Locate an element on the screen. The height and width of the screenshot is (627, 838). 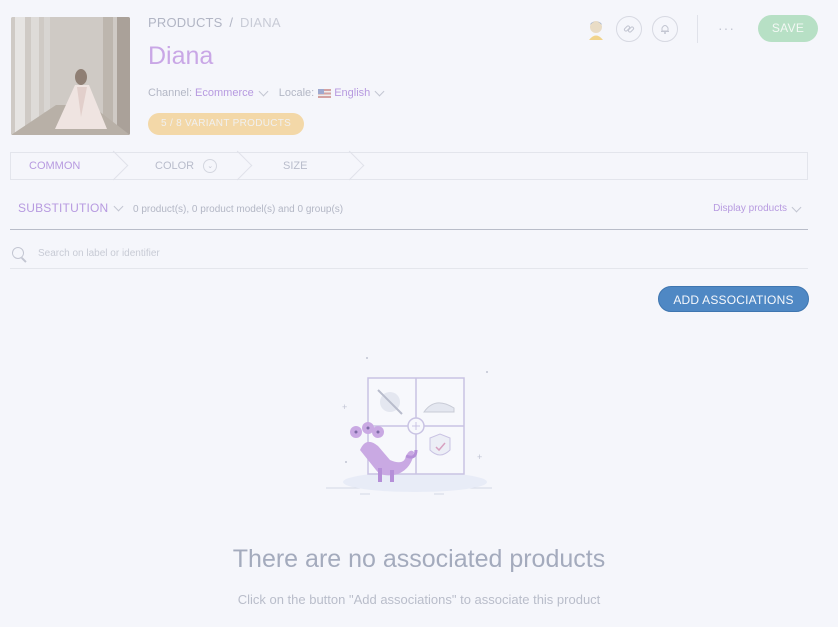
chevron-down-icon: ⌄ is located at coordinates (210, 166).